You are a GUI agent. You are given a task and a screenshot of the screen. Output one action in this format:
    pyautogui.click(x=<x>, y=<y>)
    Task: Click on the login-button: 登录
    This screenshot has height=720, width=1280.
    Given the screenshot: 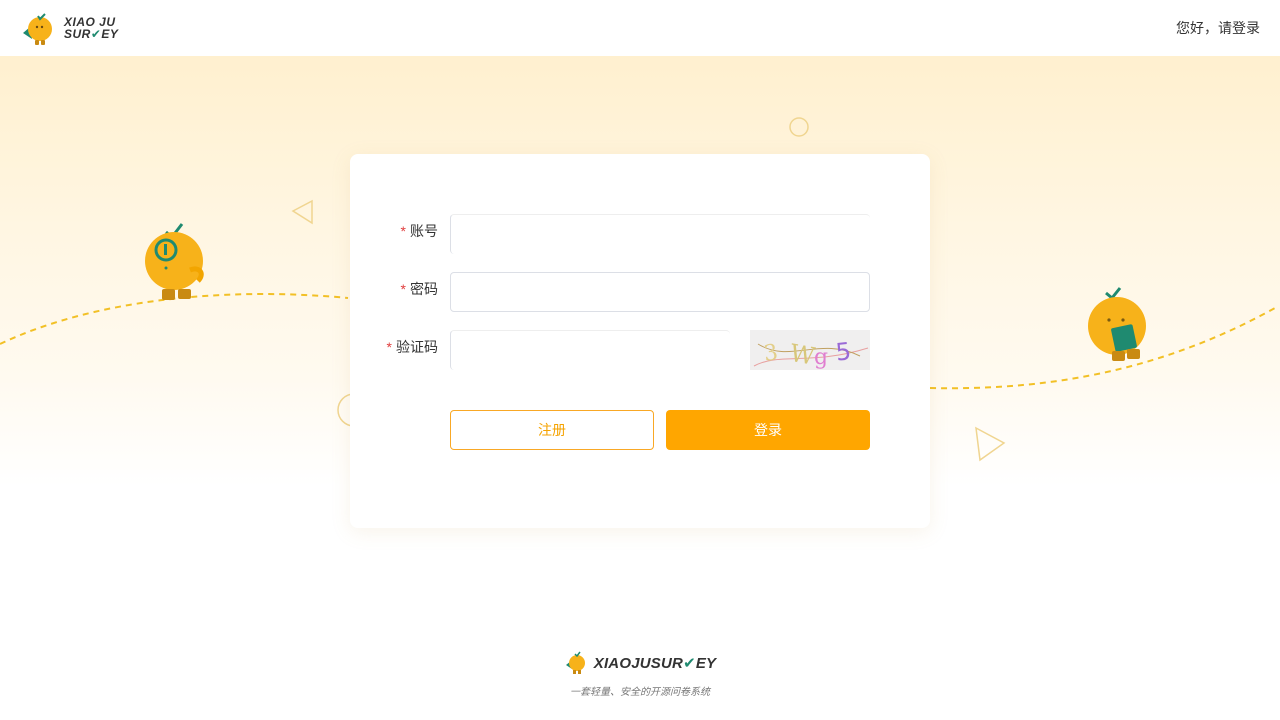 What is the action you would take?
    pyautogui.click(x=768, y=430)
    